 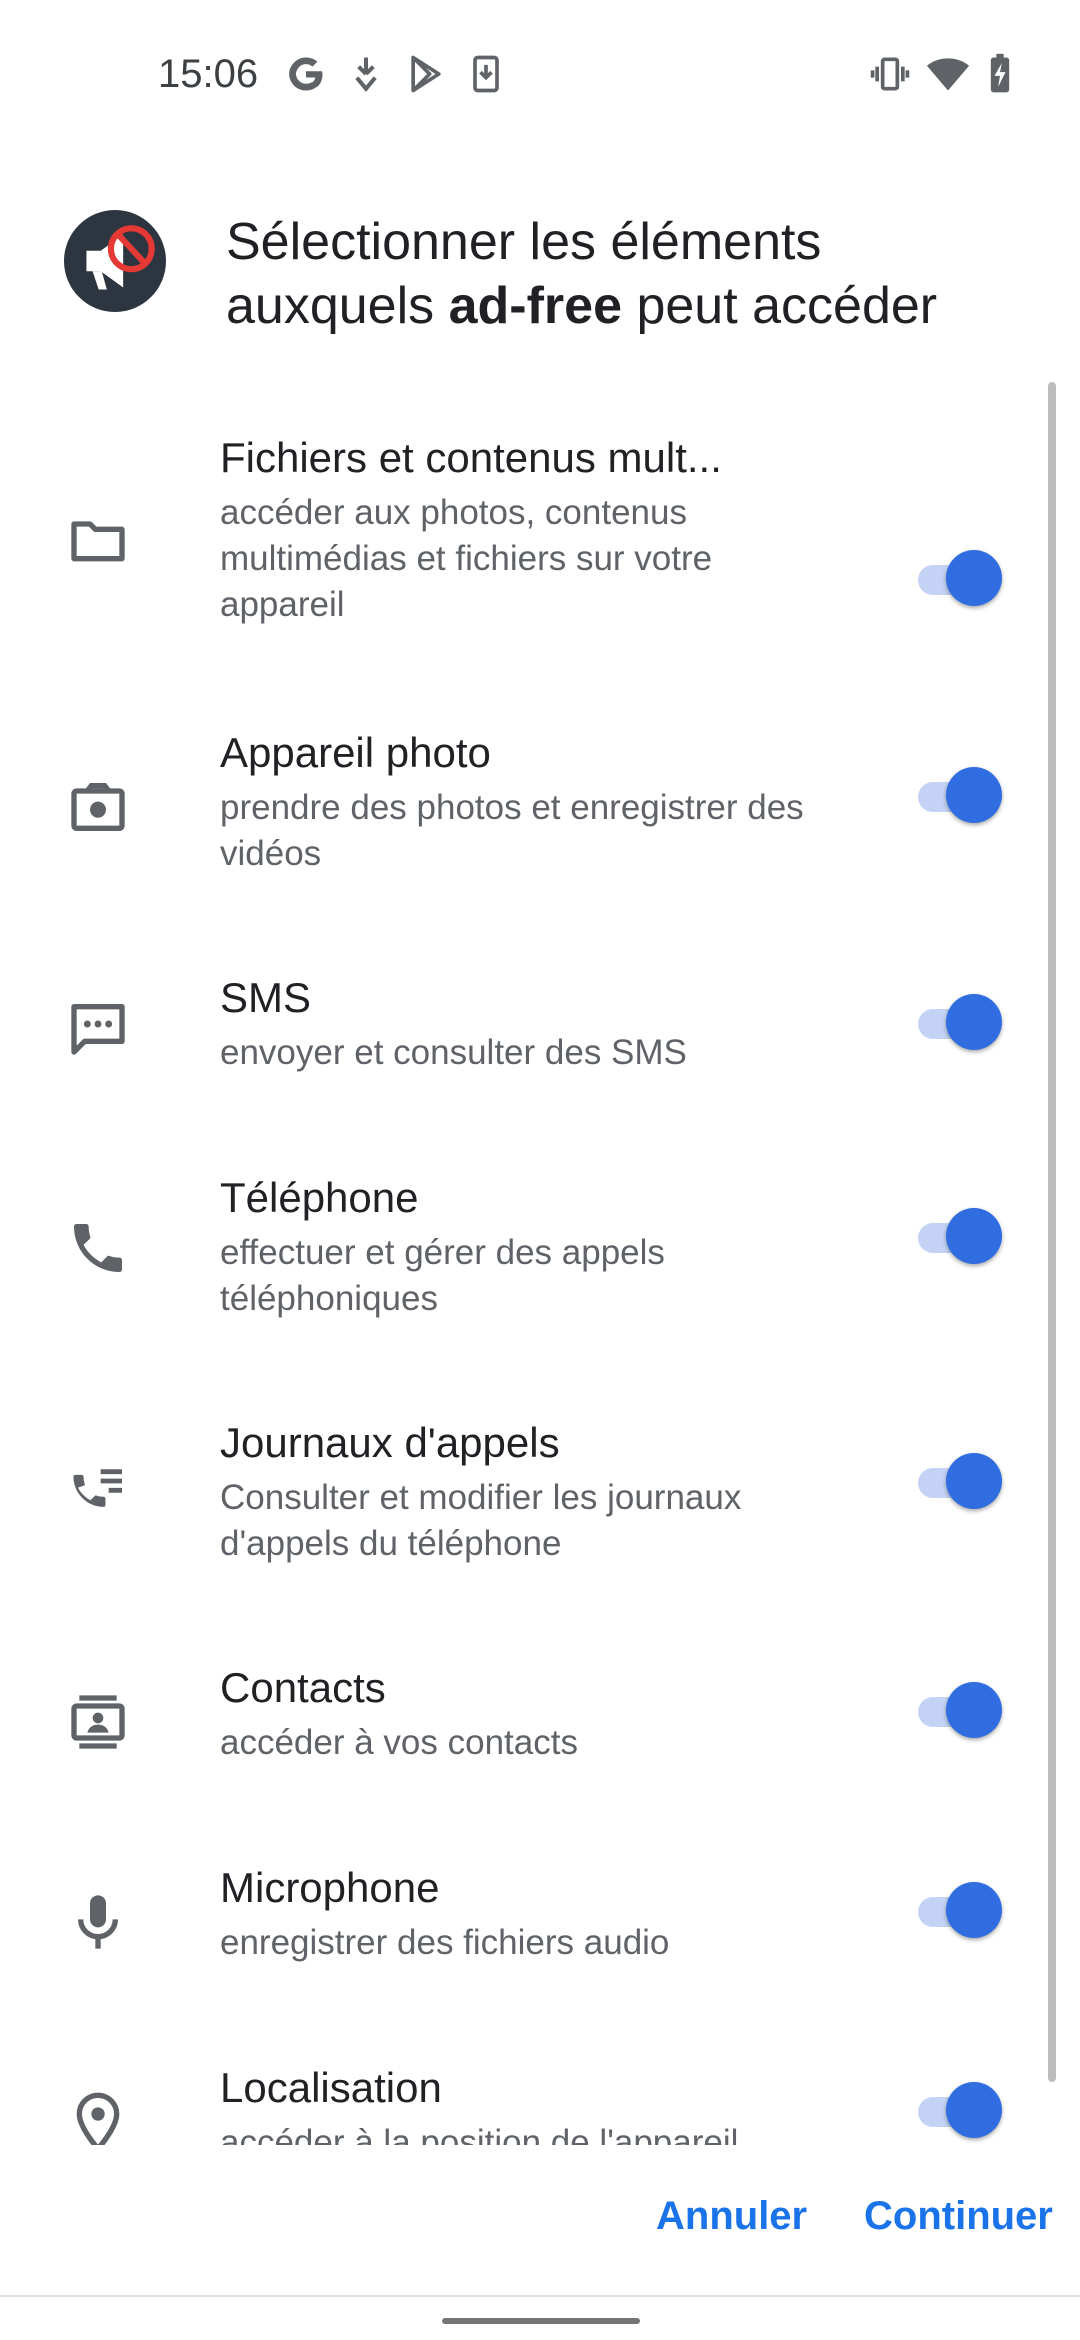 I want to click on title-app-name: ad-free, so click(x=535, y=306).